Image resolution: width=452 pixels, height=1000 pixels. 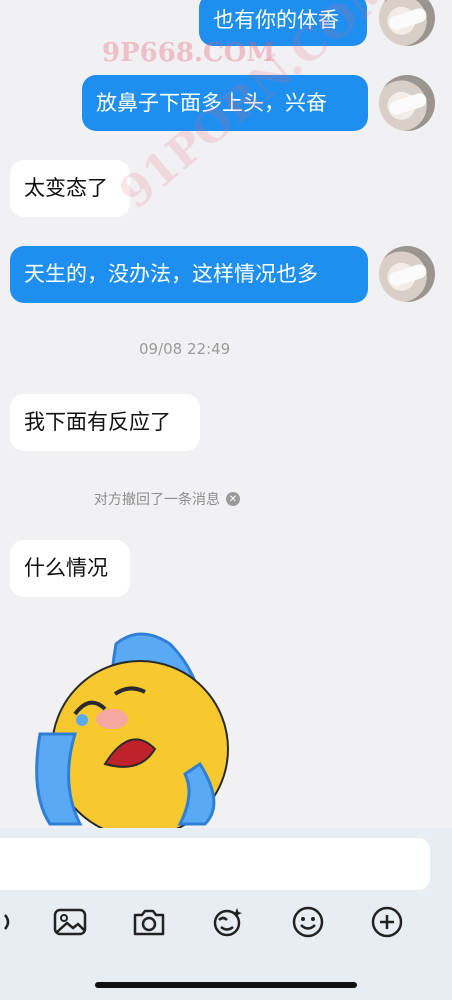 I want to click on composer-toolbar, so click(x=226, y=922).